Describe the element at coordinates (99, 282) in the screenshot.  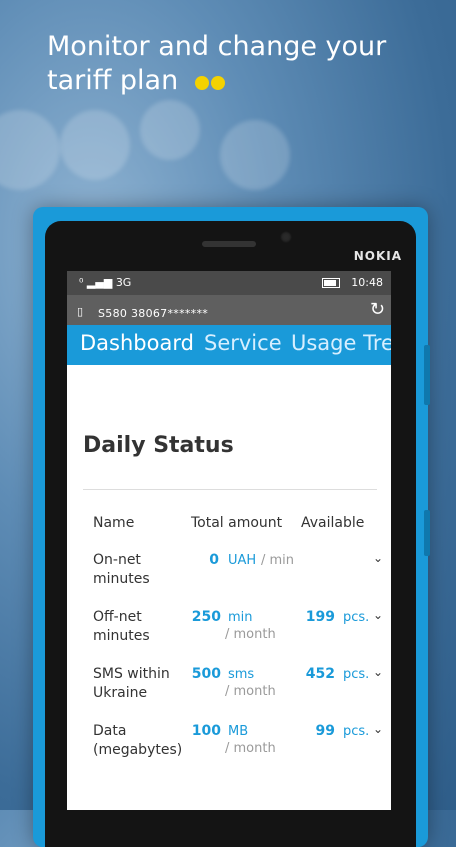
I see `signal-bars-icon: ▂▄▆` at that location.